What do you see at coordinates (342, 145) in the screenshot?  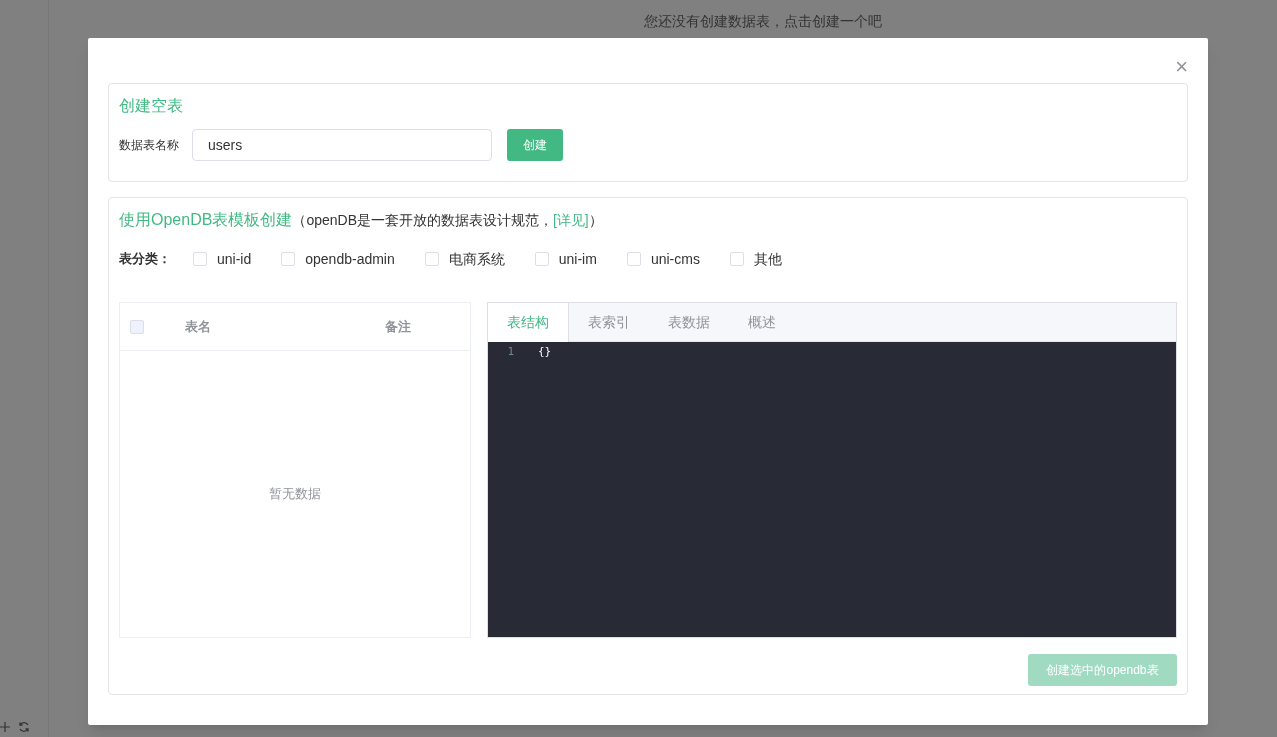 I see `table-name-field: users` at bounding box center [342, 145].